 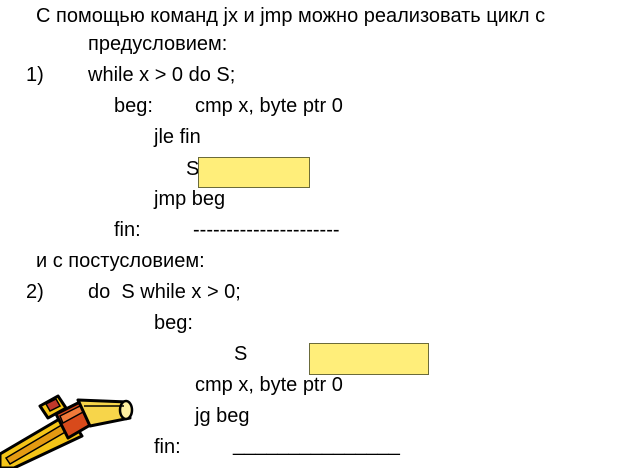 I want to click on item-2-beg-label: beg:, so click(x=173, y=323).